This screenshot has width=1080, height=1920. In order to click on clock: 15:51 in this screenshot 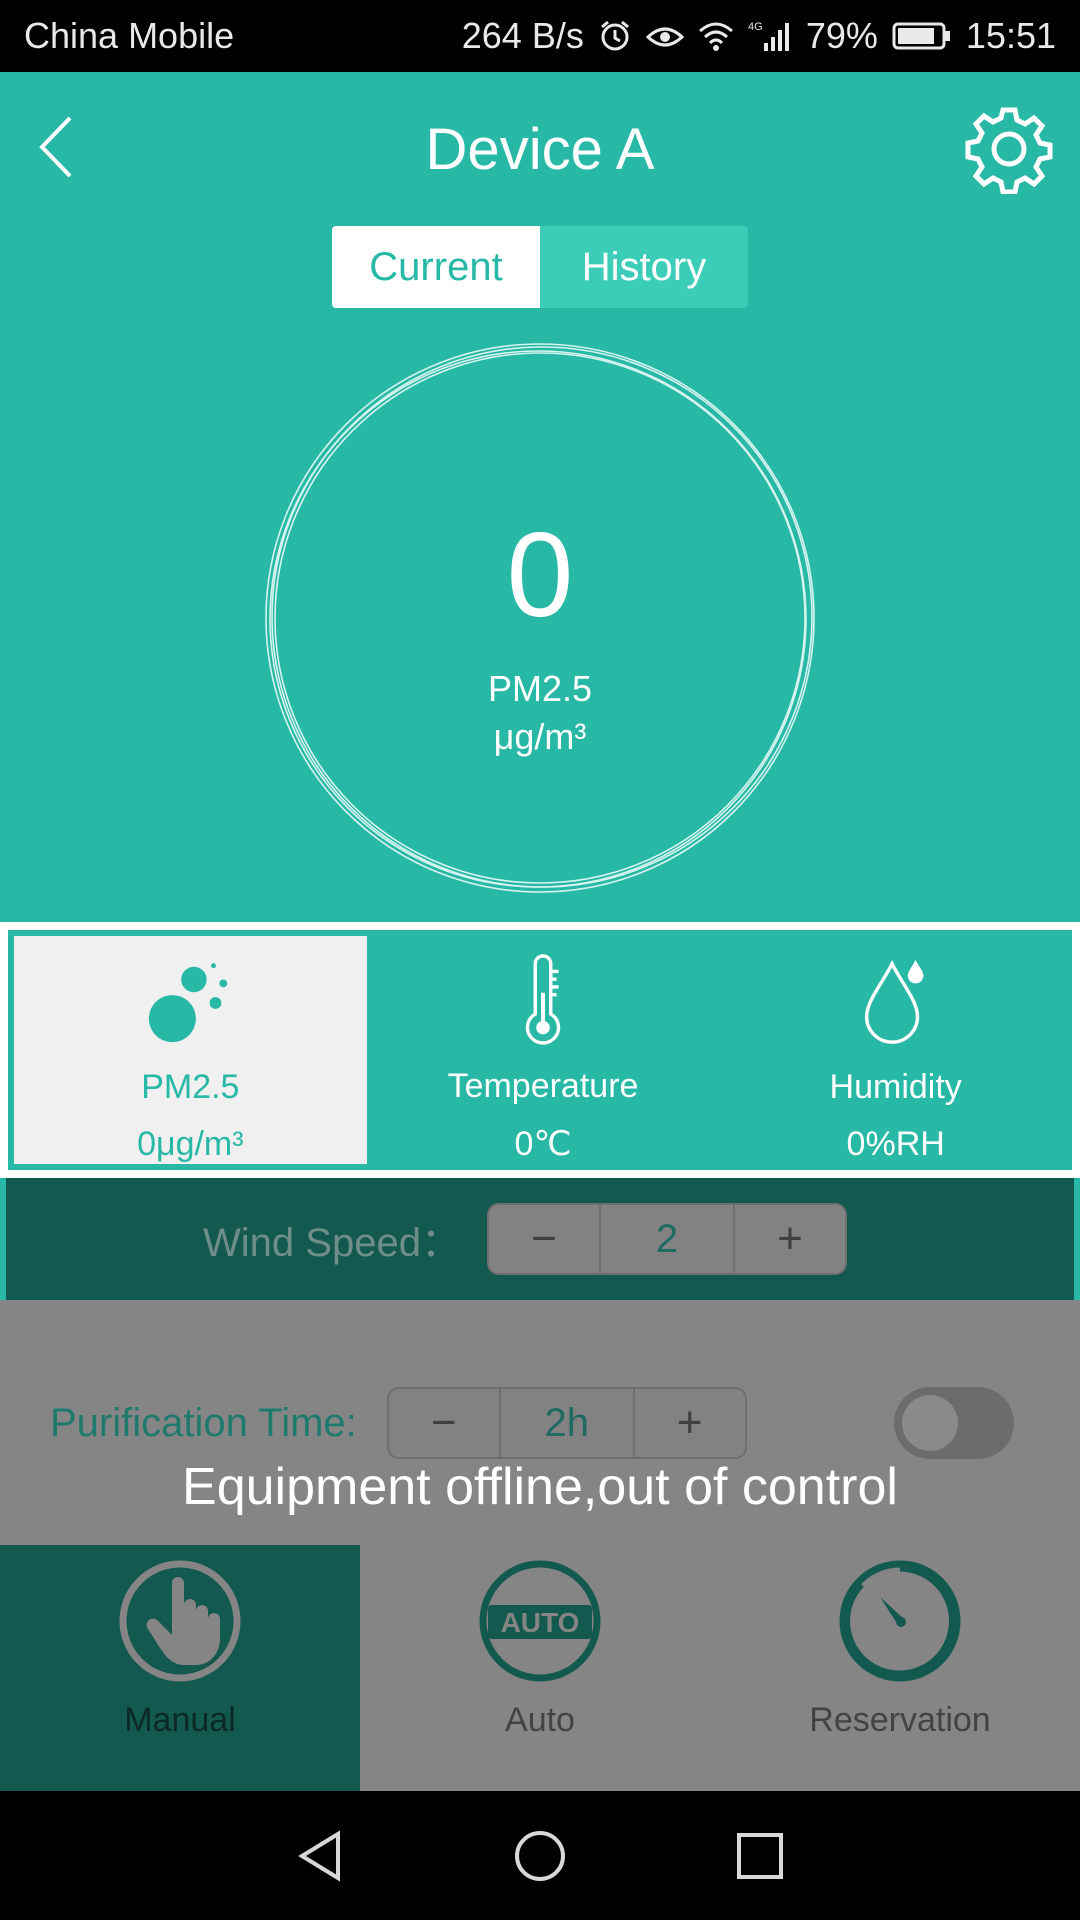, I will do `click(1010, 35)`.